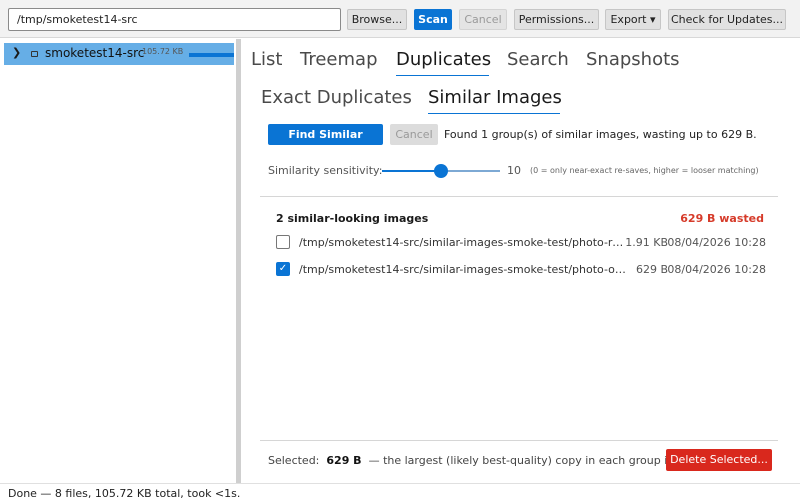  Describe the element at coordinates (95, 53) in the screenshot. I see `tree-item-label: smoketest14-src` at that location.